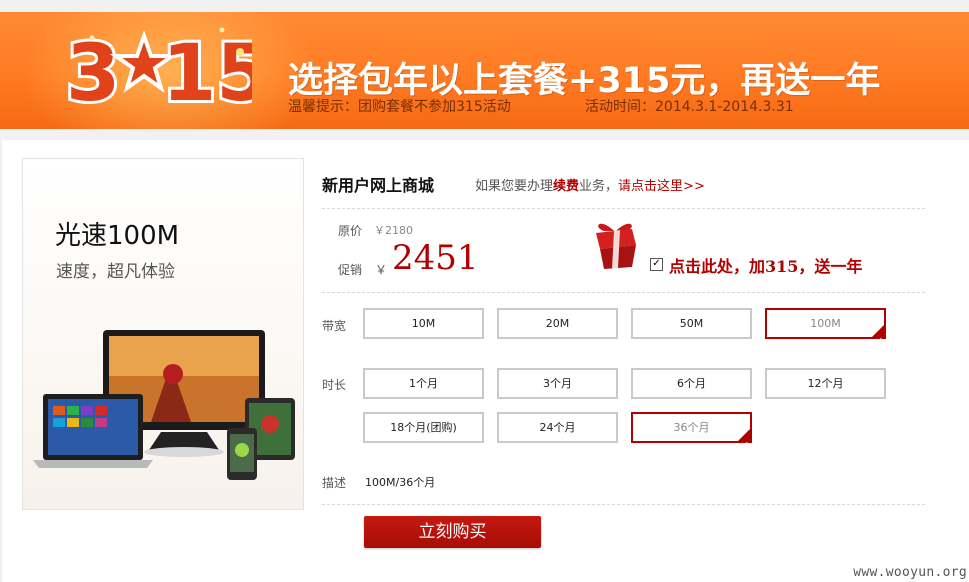  I want to click on gift-box-graphic, so click(616, 246).